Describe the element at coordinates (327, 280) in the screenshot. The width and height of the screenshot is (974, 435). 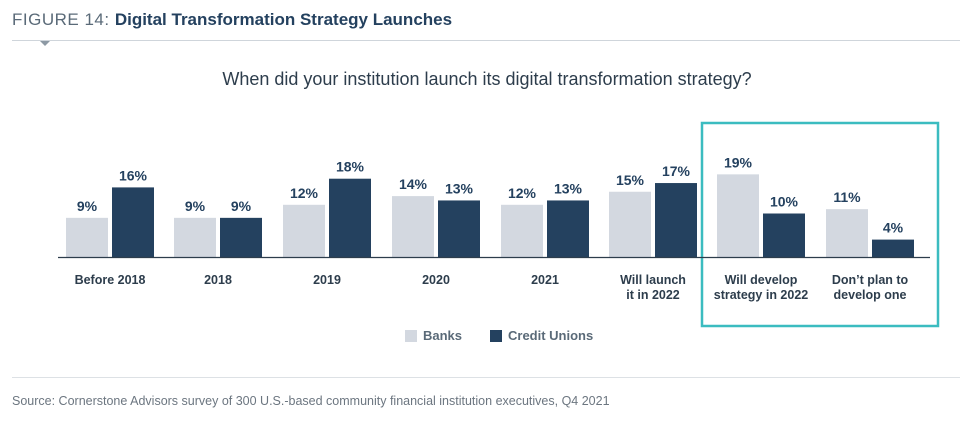
I see `x-tick-label: 2019` at that location.